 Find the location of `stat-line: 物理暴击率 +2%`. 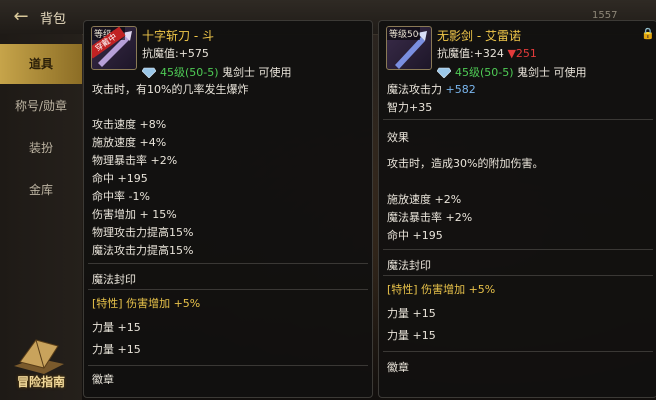

stat-line: 物理暴击率 +2% is located at coordinates (135, 160).